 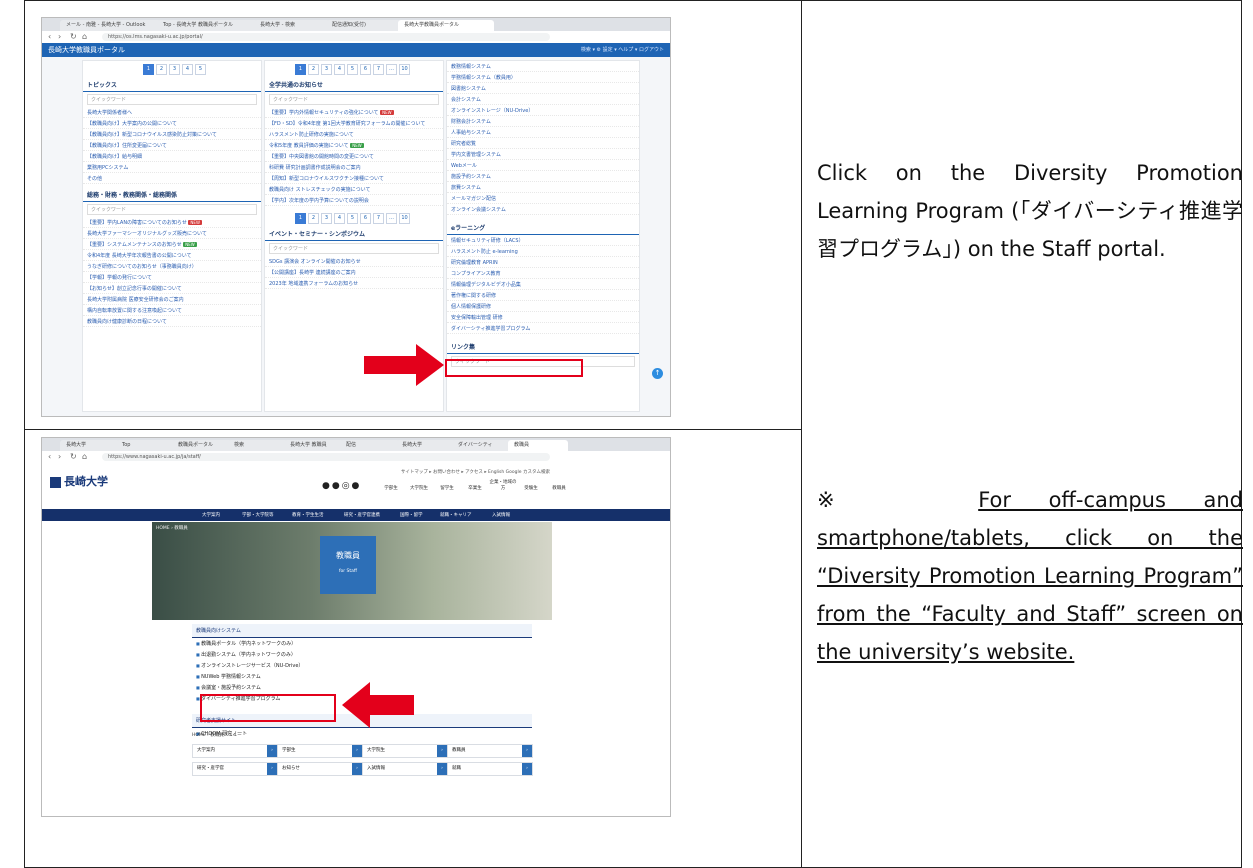 What do you see at coordinates (543, 187) in the screenshot?
I see `system-link: 旅費システム` at bounding box center [543, 187].